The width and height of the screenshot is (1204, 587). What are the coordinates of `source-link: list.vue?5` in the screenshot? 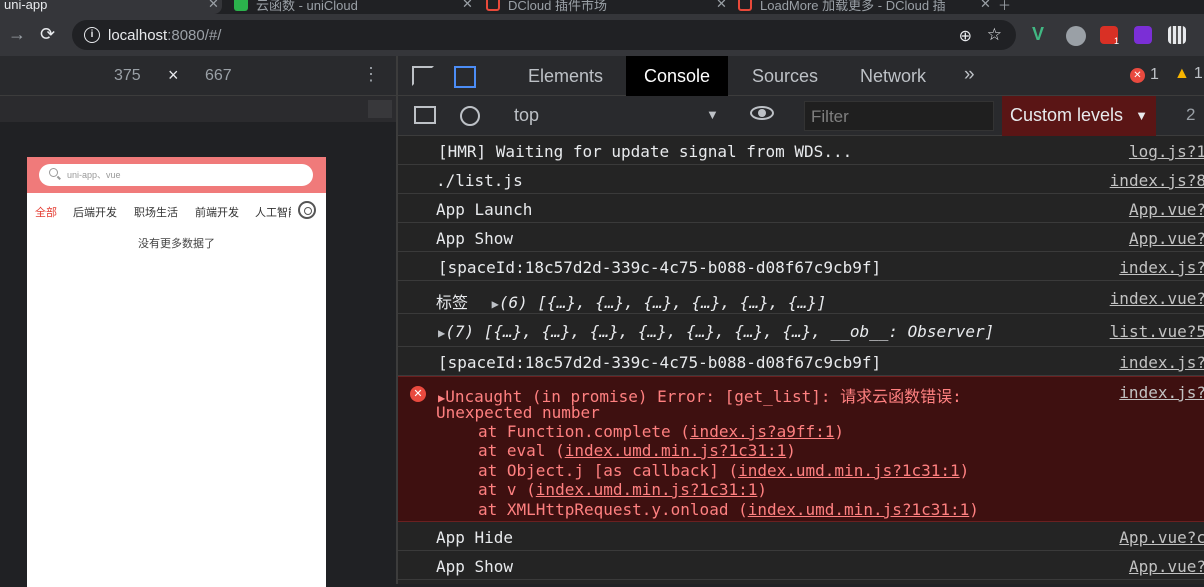 It's located at (1157, 331).